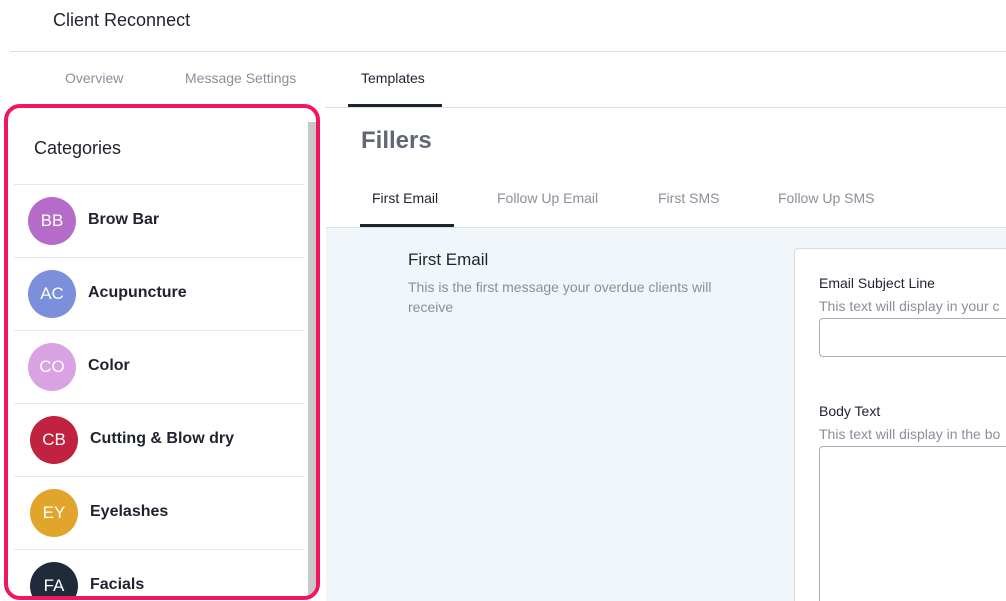 The height and width of the screenshot is (601, 1006). I want to click on category-avatar: FA, so click(54, 579).